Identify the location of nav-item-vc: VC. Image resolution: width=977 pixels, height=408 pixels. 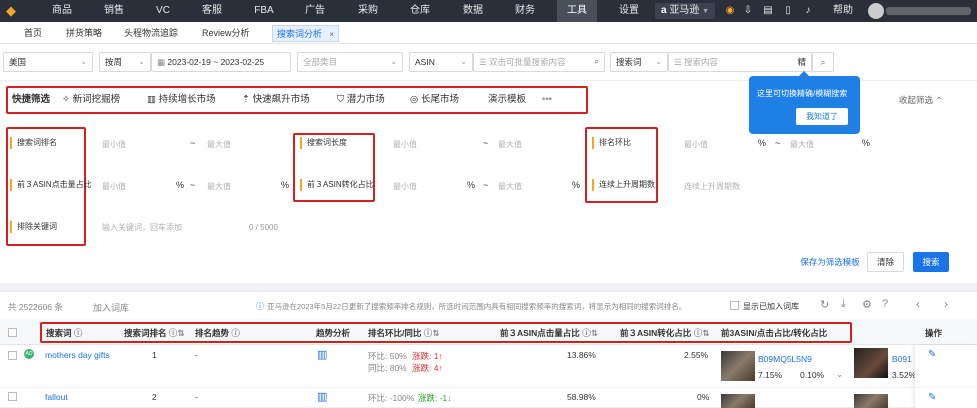
(163, 11).